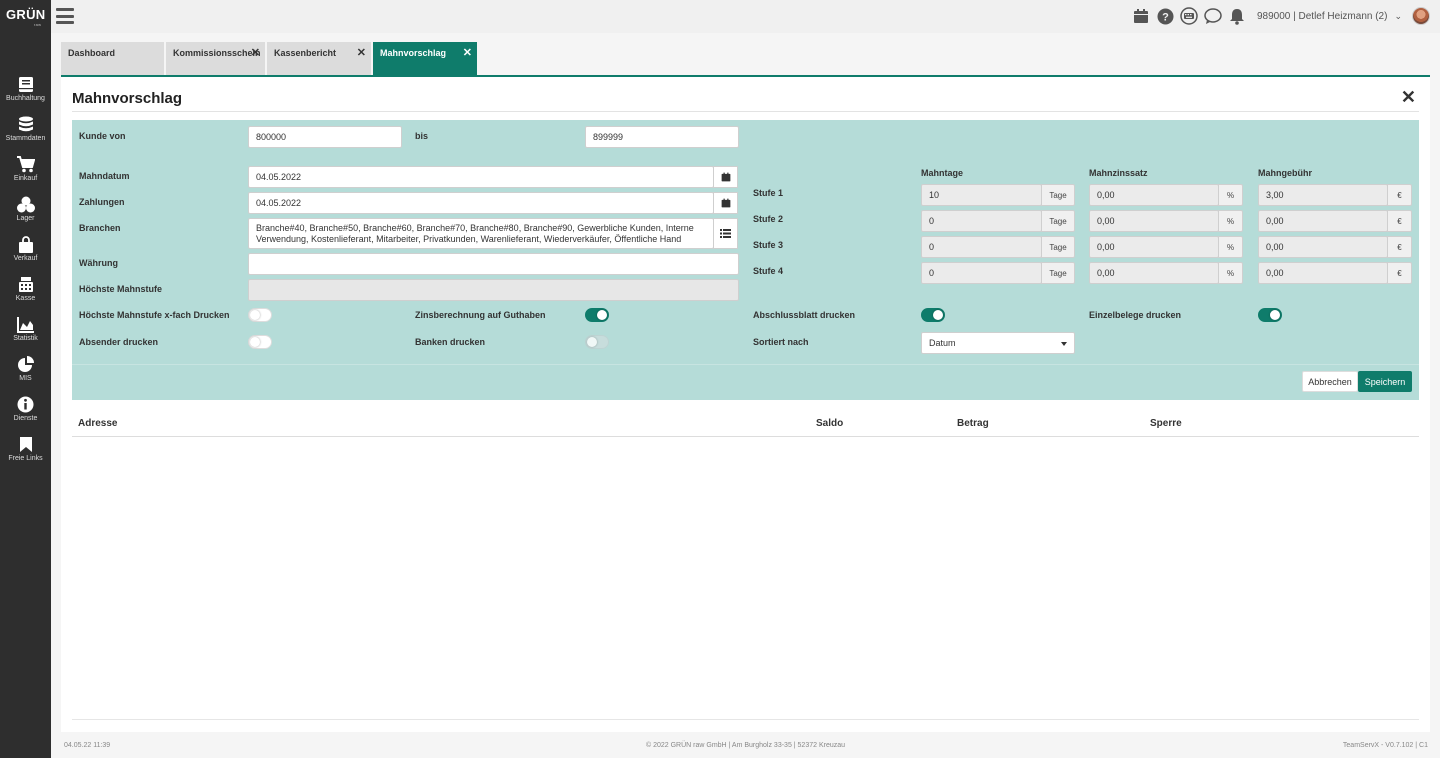  What do you see at coordinates (480, 315) in the screenshot?
I see `zinsberechnung-label: Zinsberechnung auf Guthaben` at bounding box center [480, 315].